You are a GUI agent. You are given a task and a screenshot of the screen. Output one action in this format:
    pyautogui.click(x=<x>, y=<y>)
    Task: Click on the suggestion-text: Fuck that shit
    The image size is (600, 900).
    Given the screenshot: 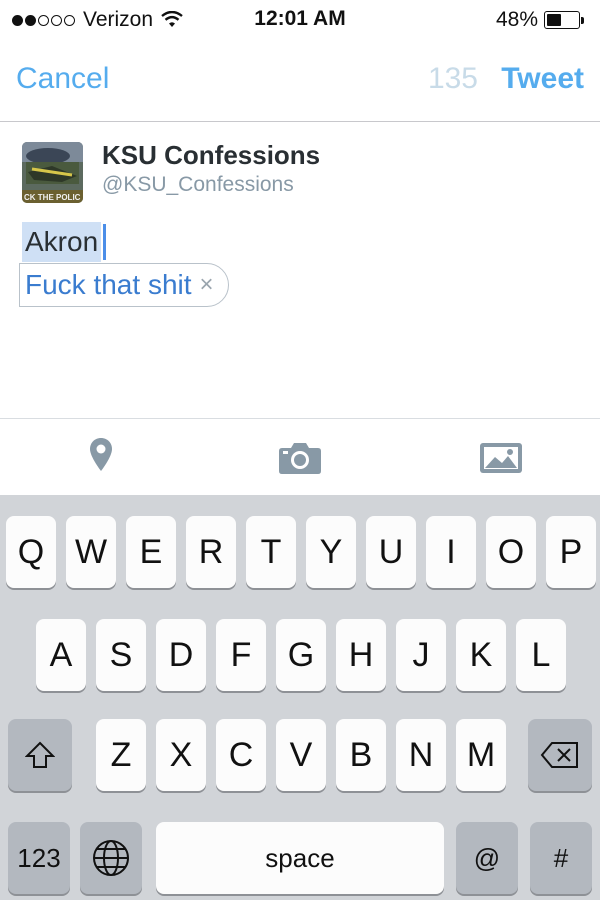 What is the action you would take?
    pyautogui.click(x=108, y=284)
    